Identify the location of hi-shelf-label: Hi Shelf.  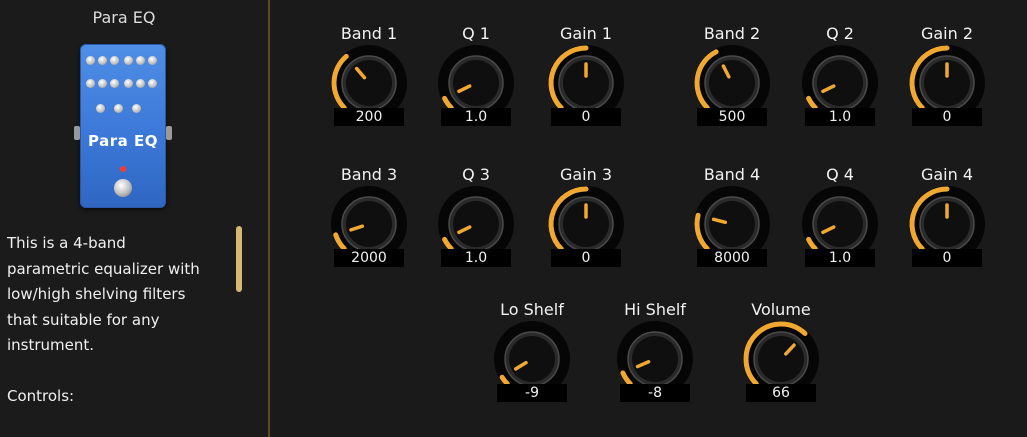
(655, 309).